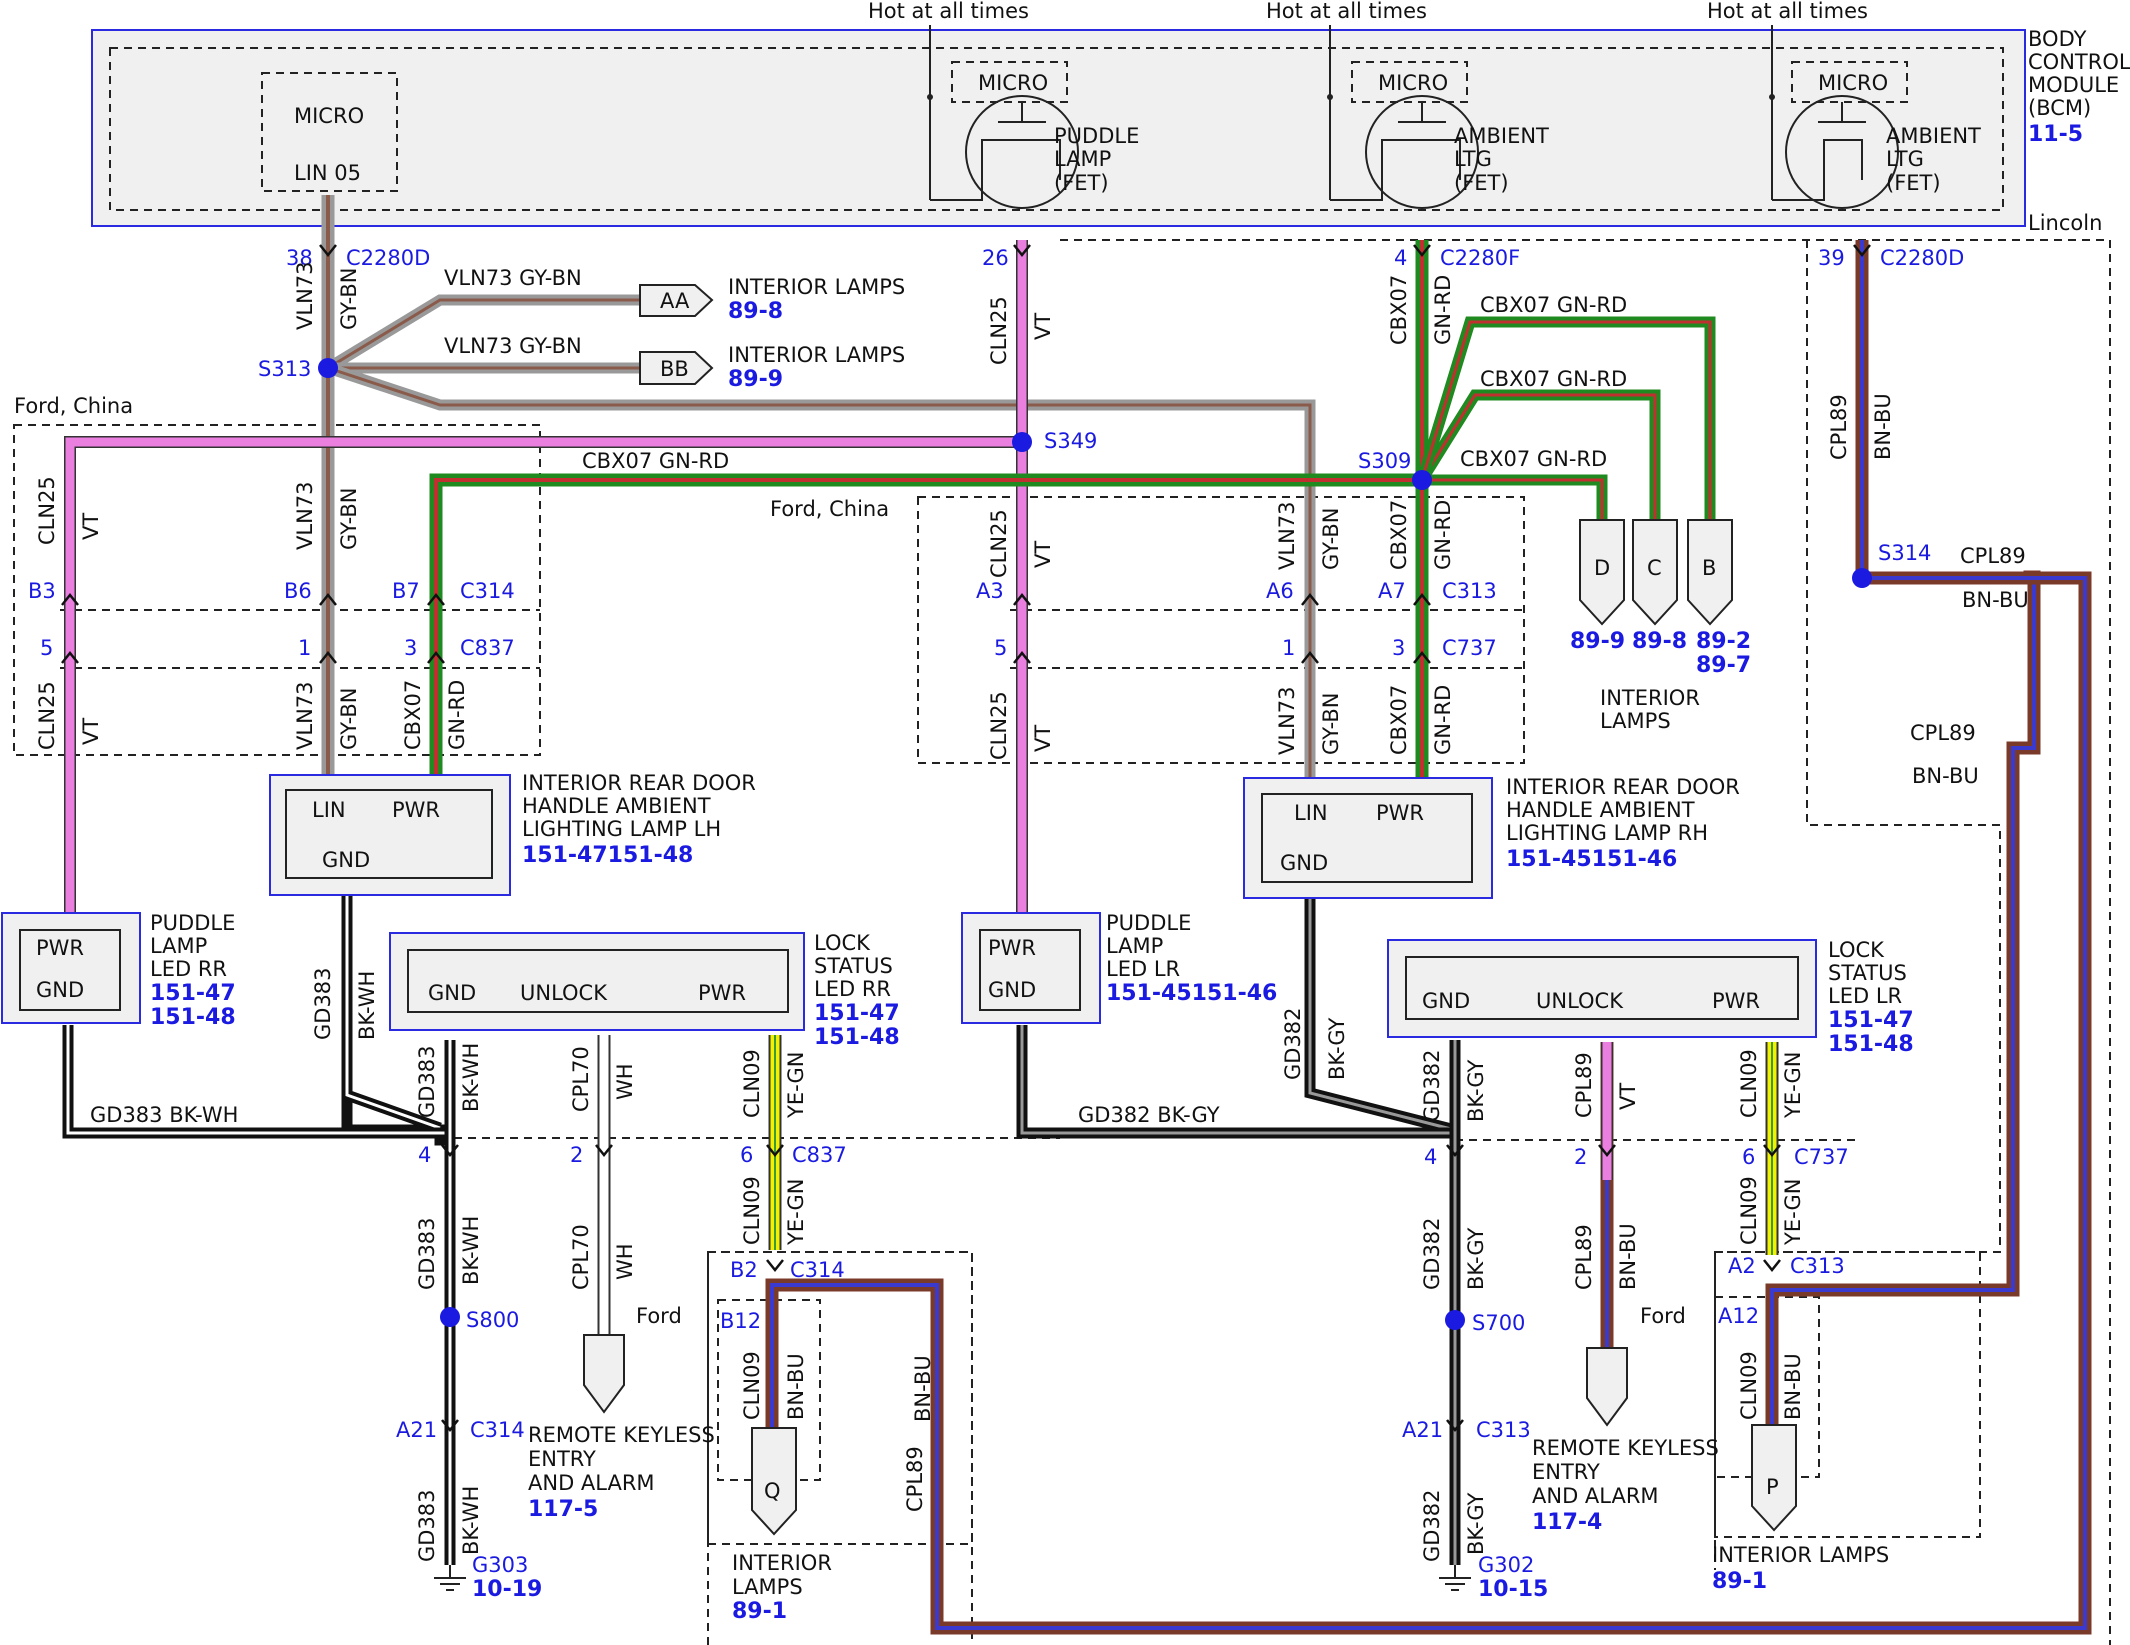 The image size is (2130, 1645). What do you see at coordinates (328, 368) in the screenshot?
I see `splice-s313` at bounding box center [328, 368].